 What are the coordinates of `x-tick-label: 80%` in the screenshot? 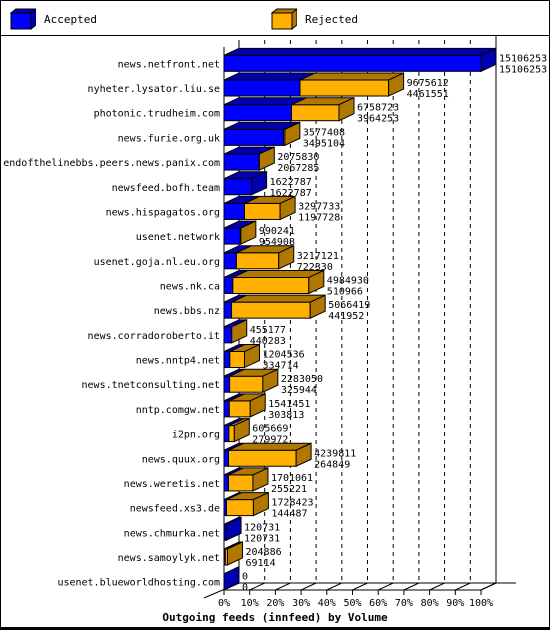 It's located at (430, 603).